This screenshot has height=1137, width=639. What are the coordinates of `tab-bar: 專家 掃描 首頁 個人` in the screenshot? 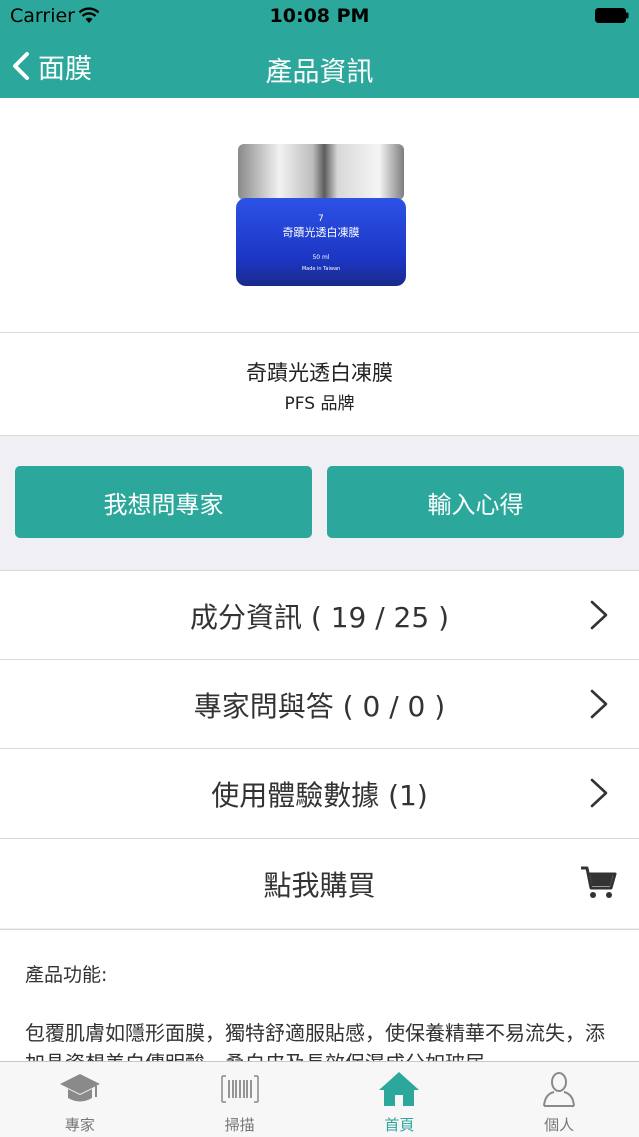 It's located at (319, 1099).